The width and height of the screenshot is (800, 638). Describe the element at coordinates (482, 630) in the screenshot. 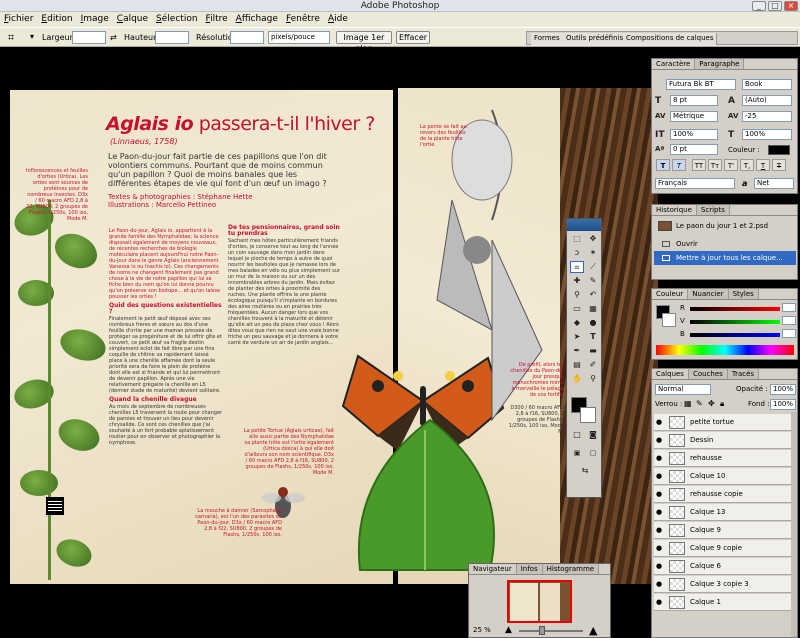

I see `zoom-value: 25 %` at that location.